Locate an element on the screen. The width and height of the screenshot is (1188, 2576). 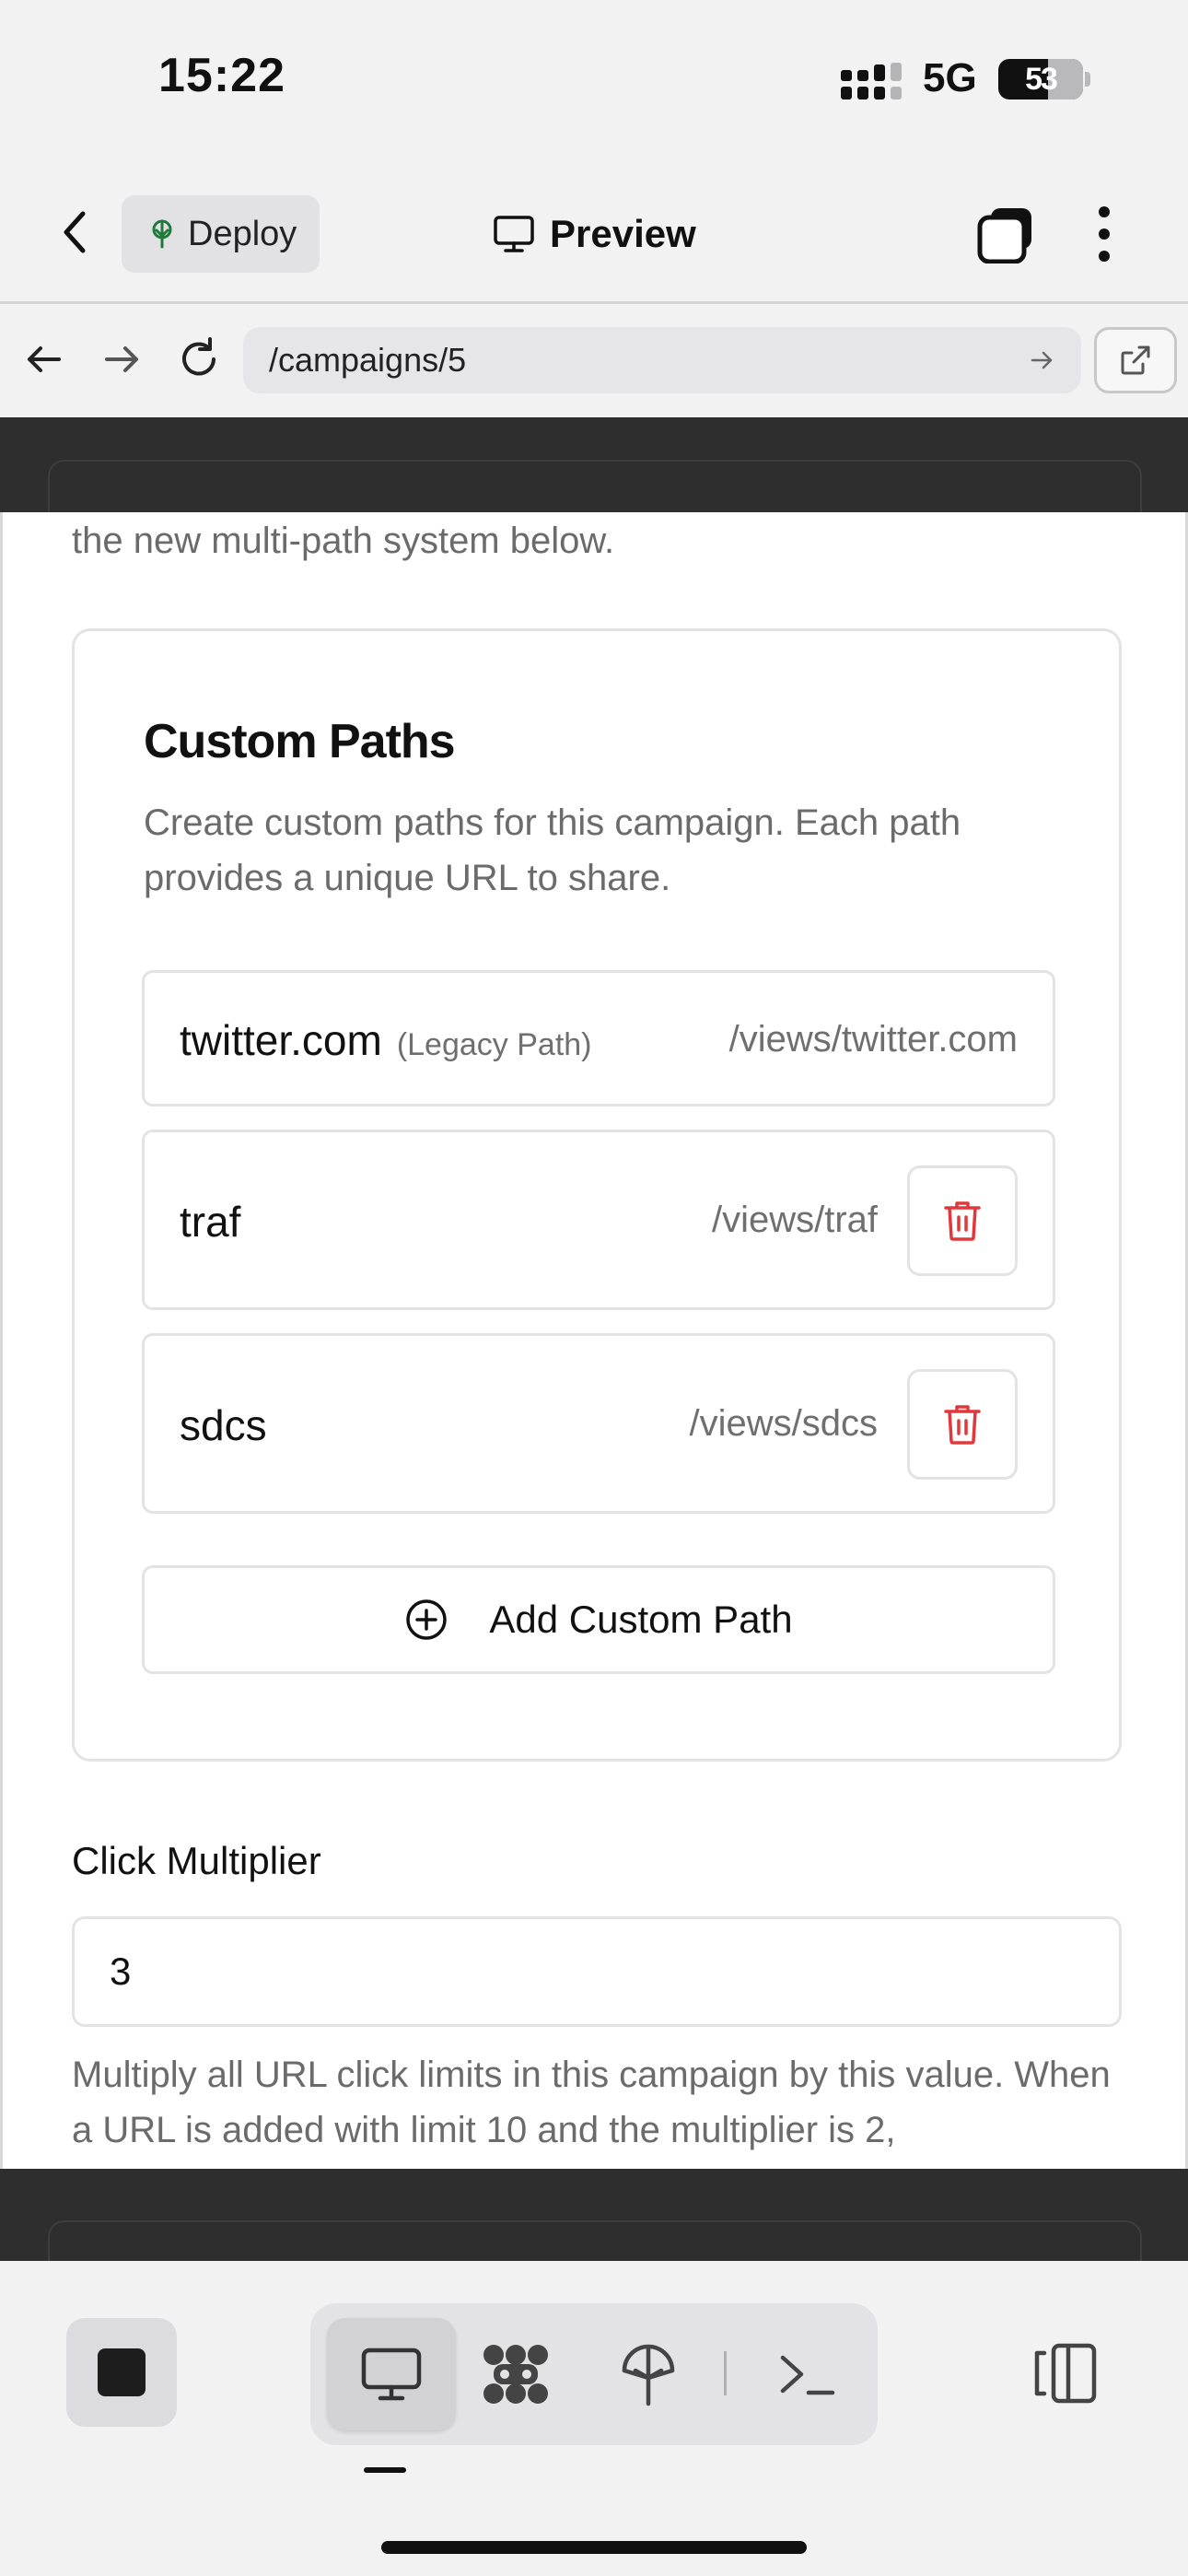
path-url: /views/twitter.com is located at coordinates (873, 1039).